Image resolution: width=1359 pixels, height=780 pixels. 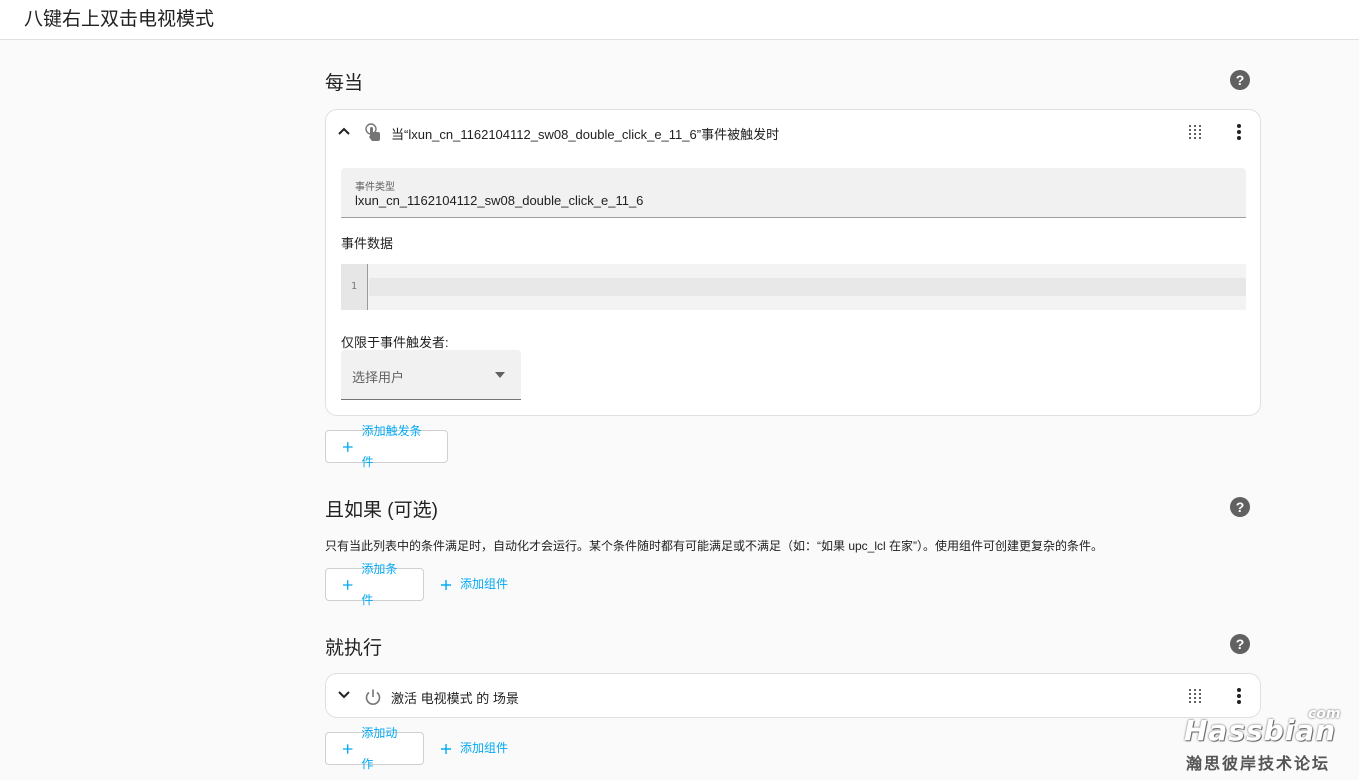 I want to click on action-card: 激活 电视模式 的 场景, so click(x=793, y=695).